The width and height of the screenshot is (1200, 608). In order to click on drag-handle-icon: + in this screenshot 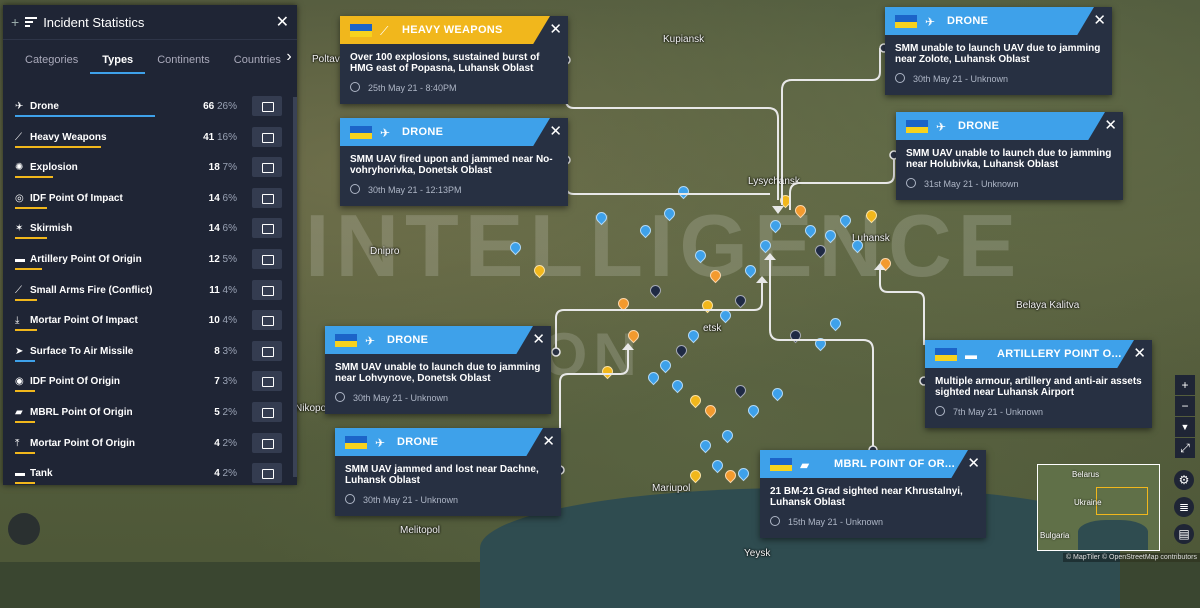, I will do `click(15, 22)`.